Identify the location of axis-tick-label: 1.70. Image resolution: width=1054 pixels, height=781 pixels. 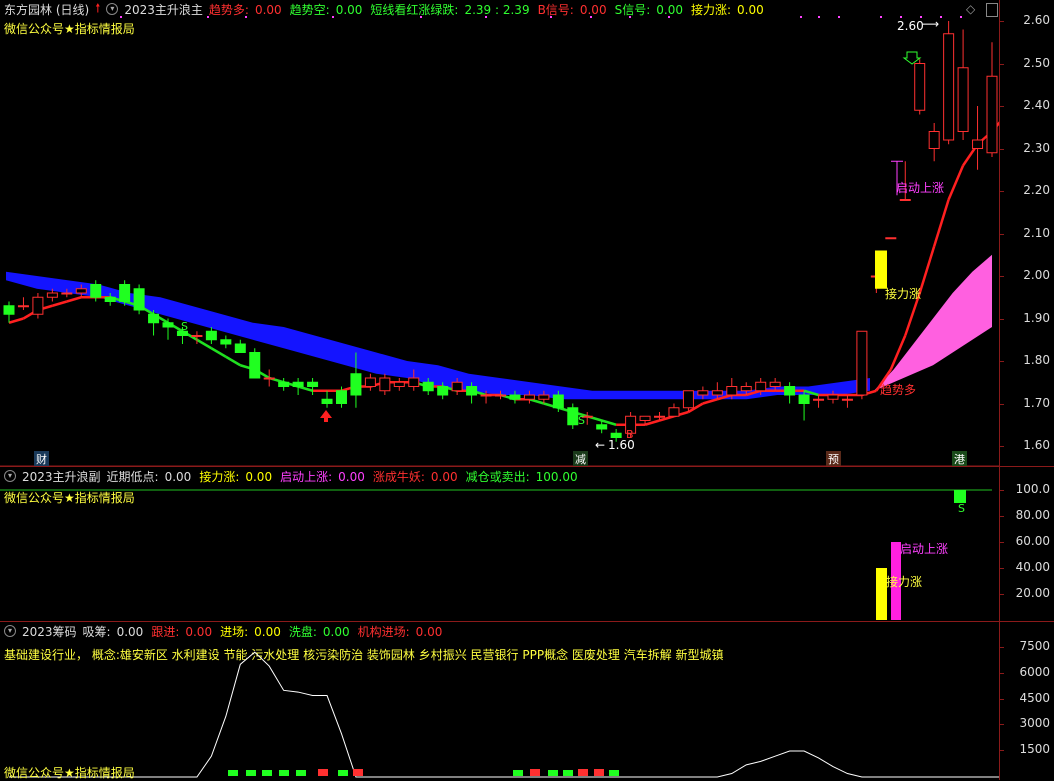
(1036, 402).